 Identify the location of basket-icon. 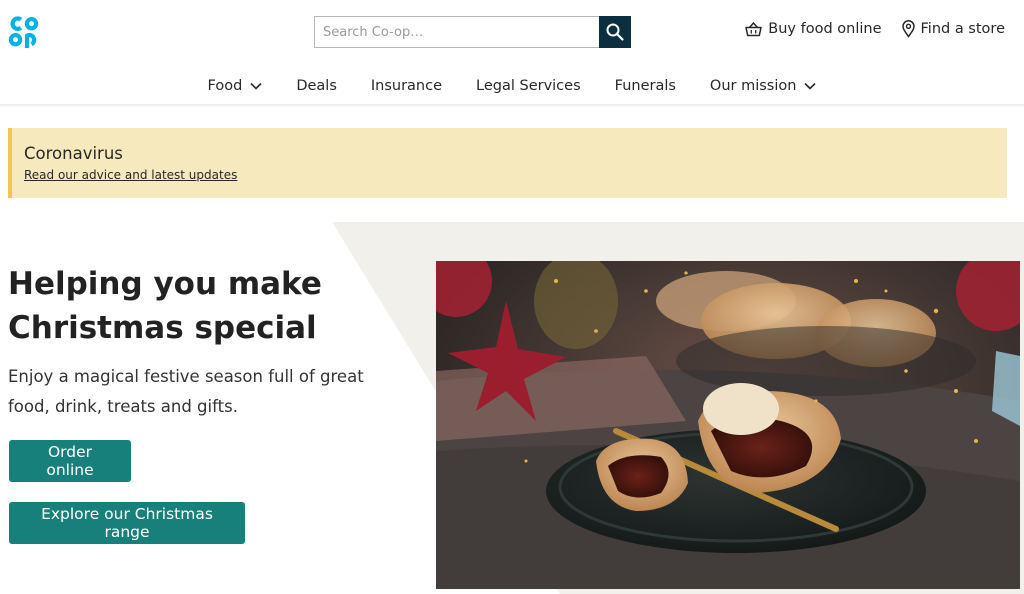
(754, 28).